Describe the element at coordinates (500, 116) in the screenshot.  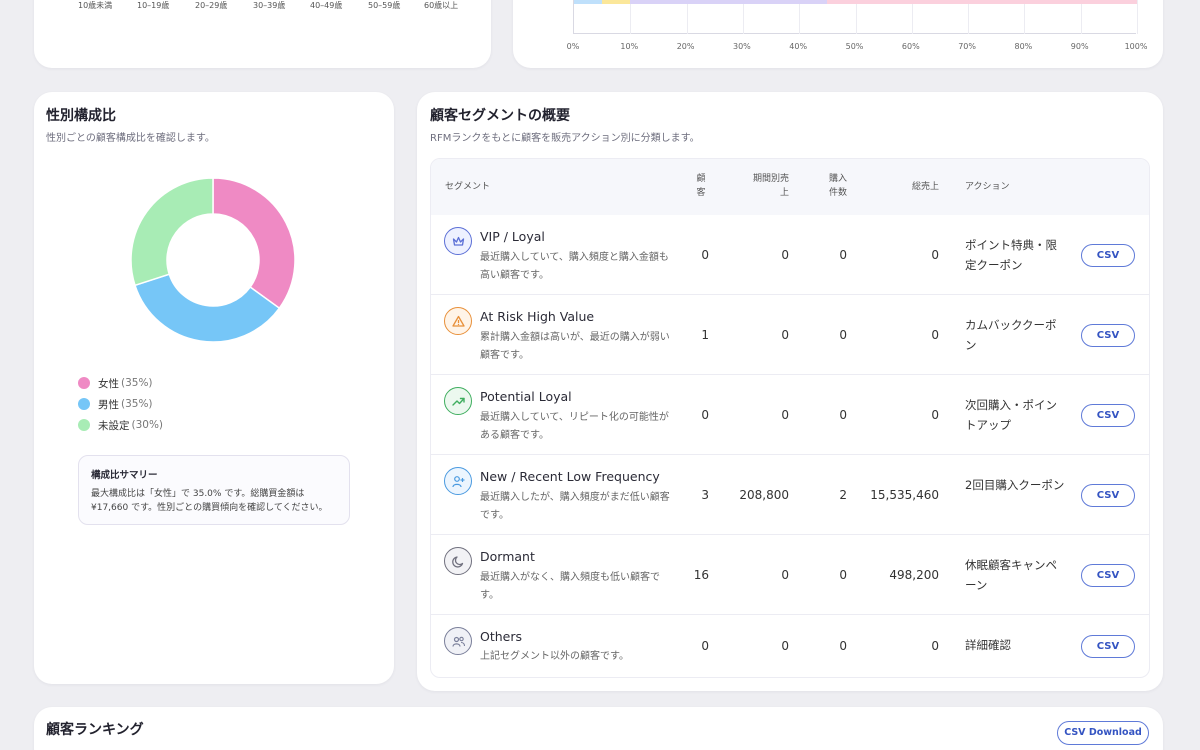
I see `segment-card-title: 顧客セグメントの概要` at that location.